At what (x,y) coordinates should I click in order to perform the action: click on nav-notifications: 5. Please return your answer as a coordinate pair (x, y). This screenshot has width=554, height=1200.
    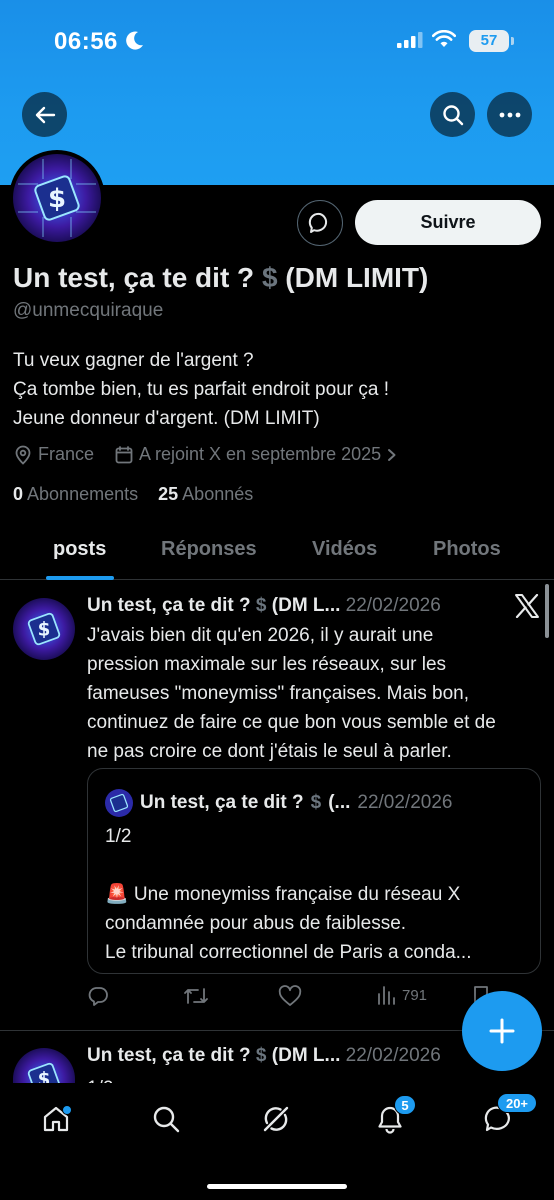
    Looking at the image, I should click on (393, 1117).